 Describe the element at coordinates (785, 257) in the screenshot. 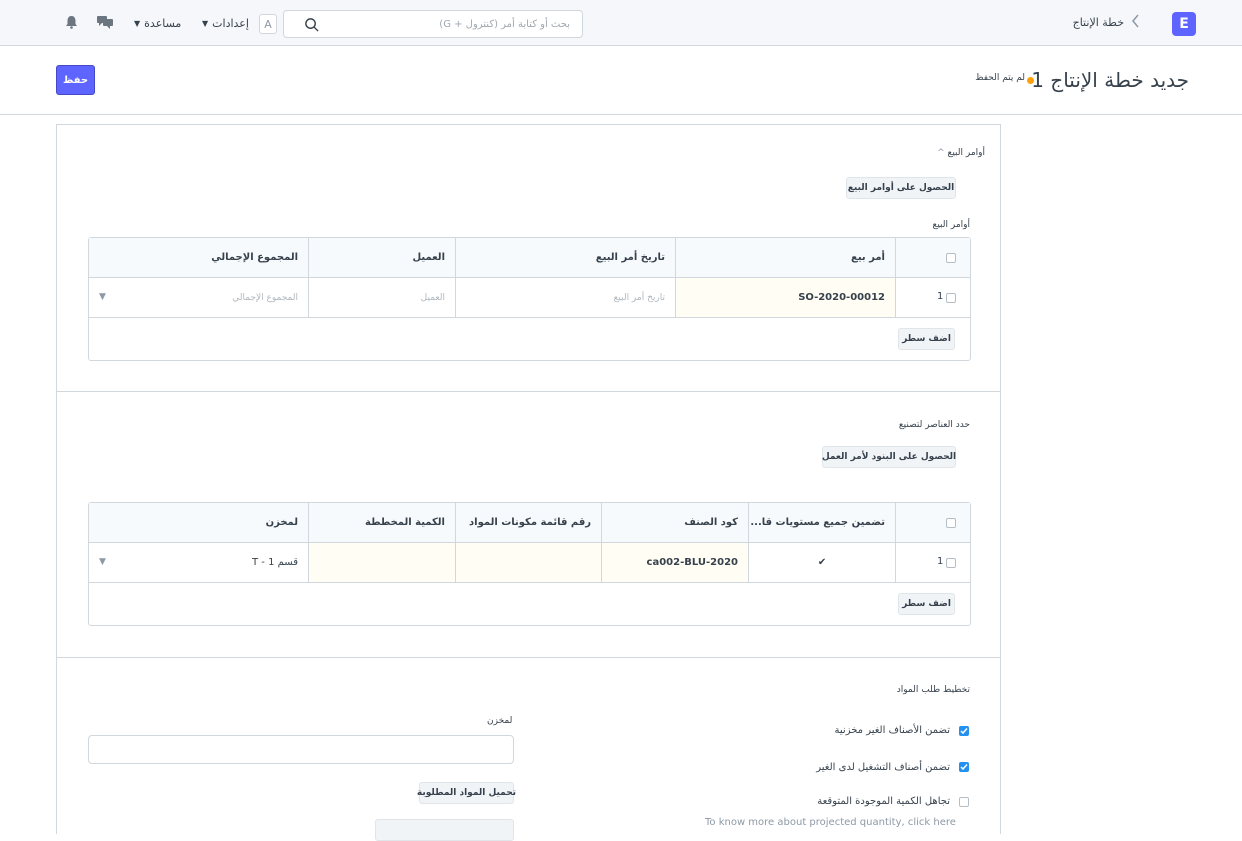

I see `column-header-sales-order: أمر بيع` at that location.